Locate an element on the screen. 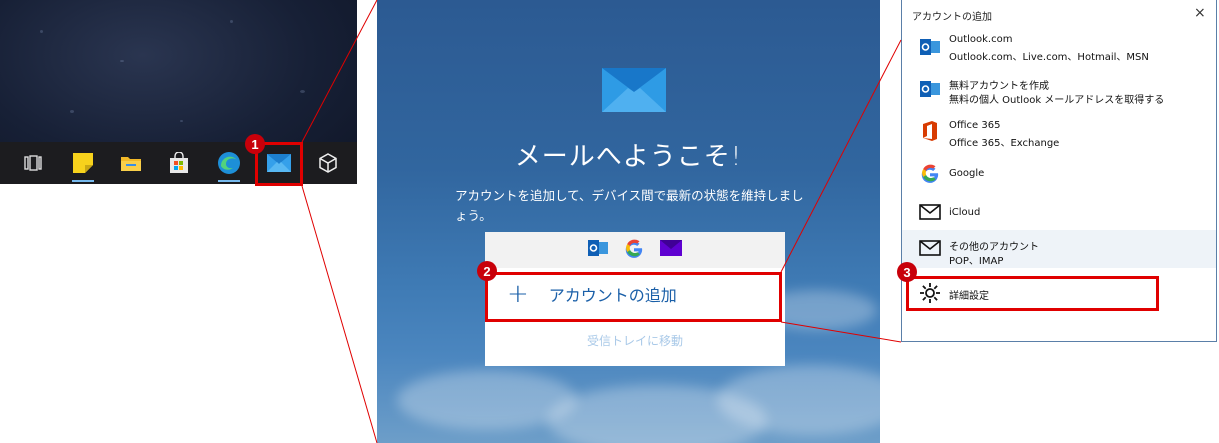 The image size is (1219, 443). highlight-add-account is located at coordinates (633, 297).